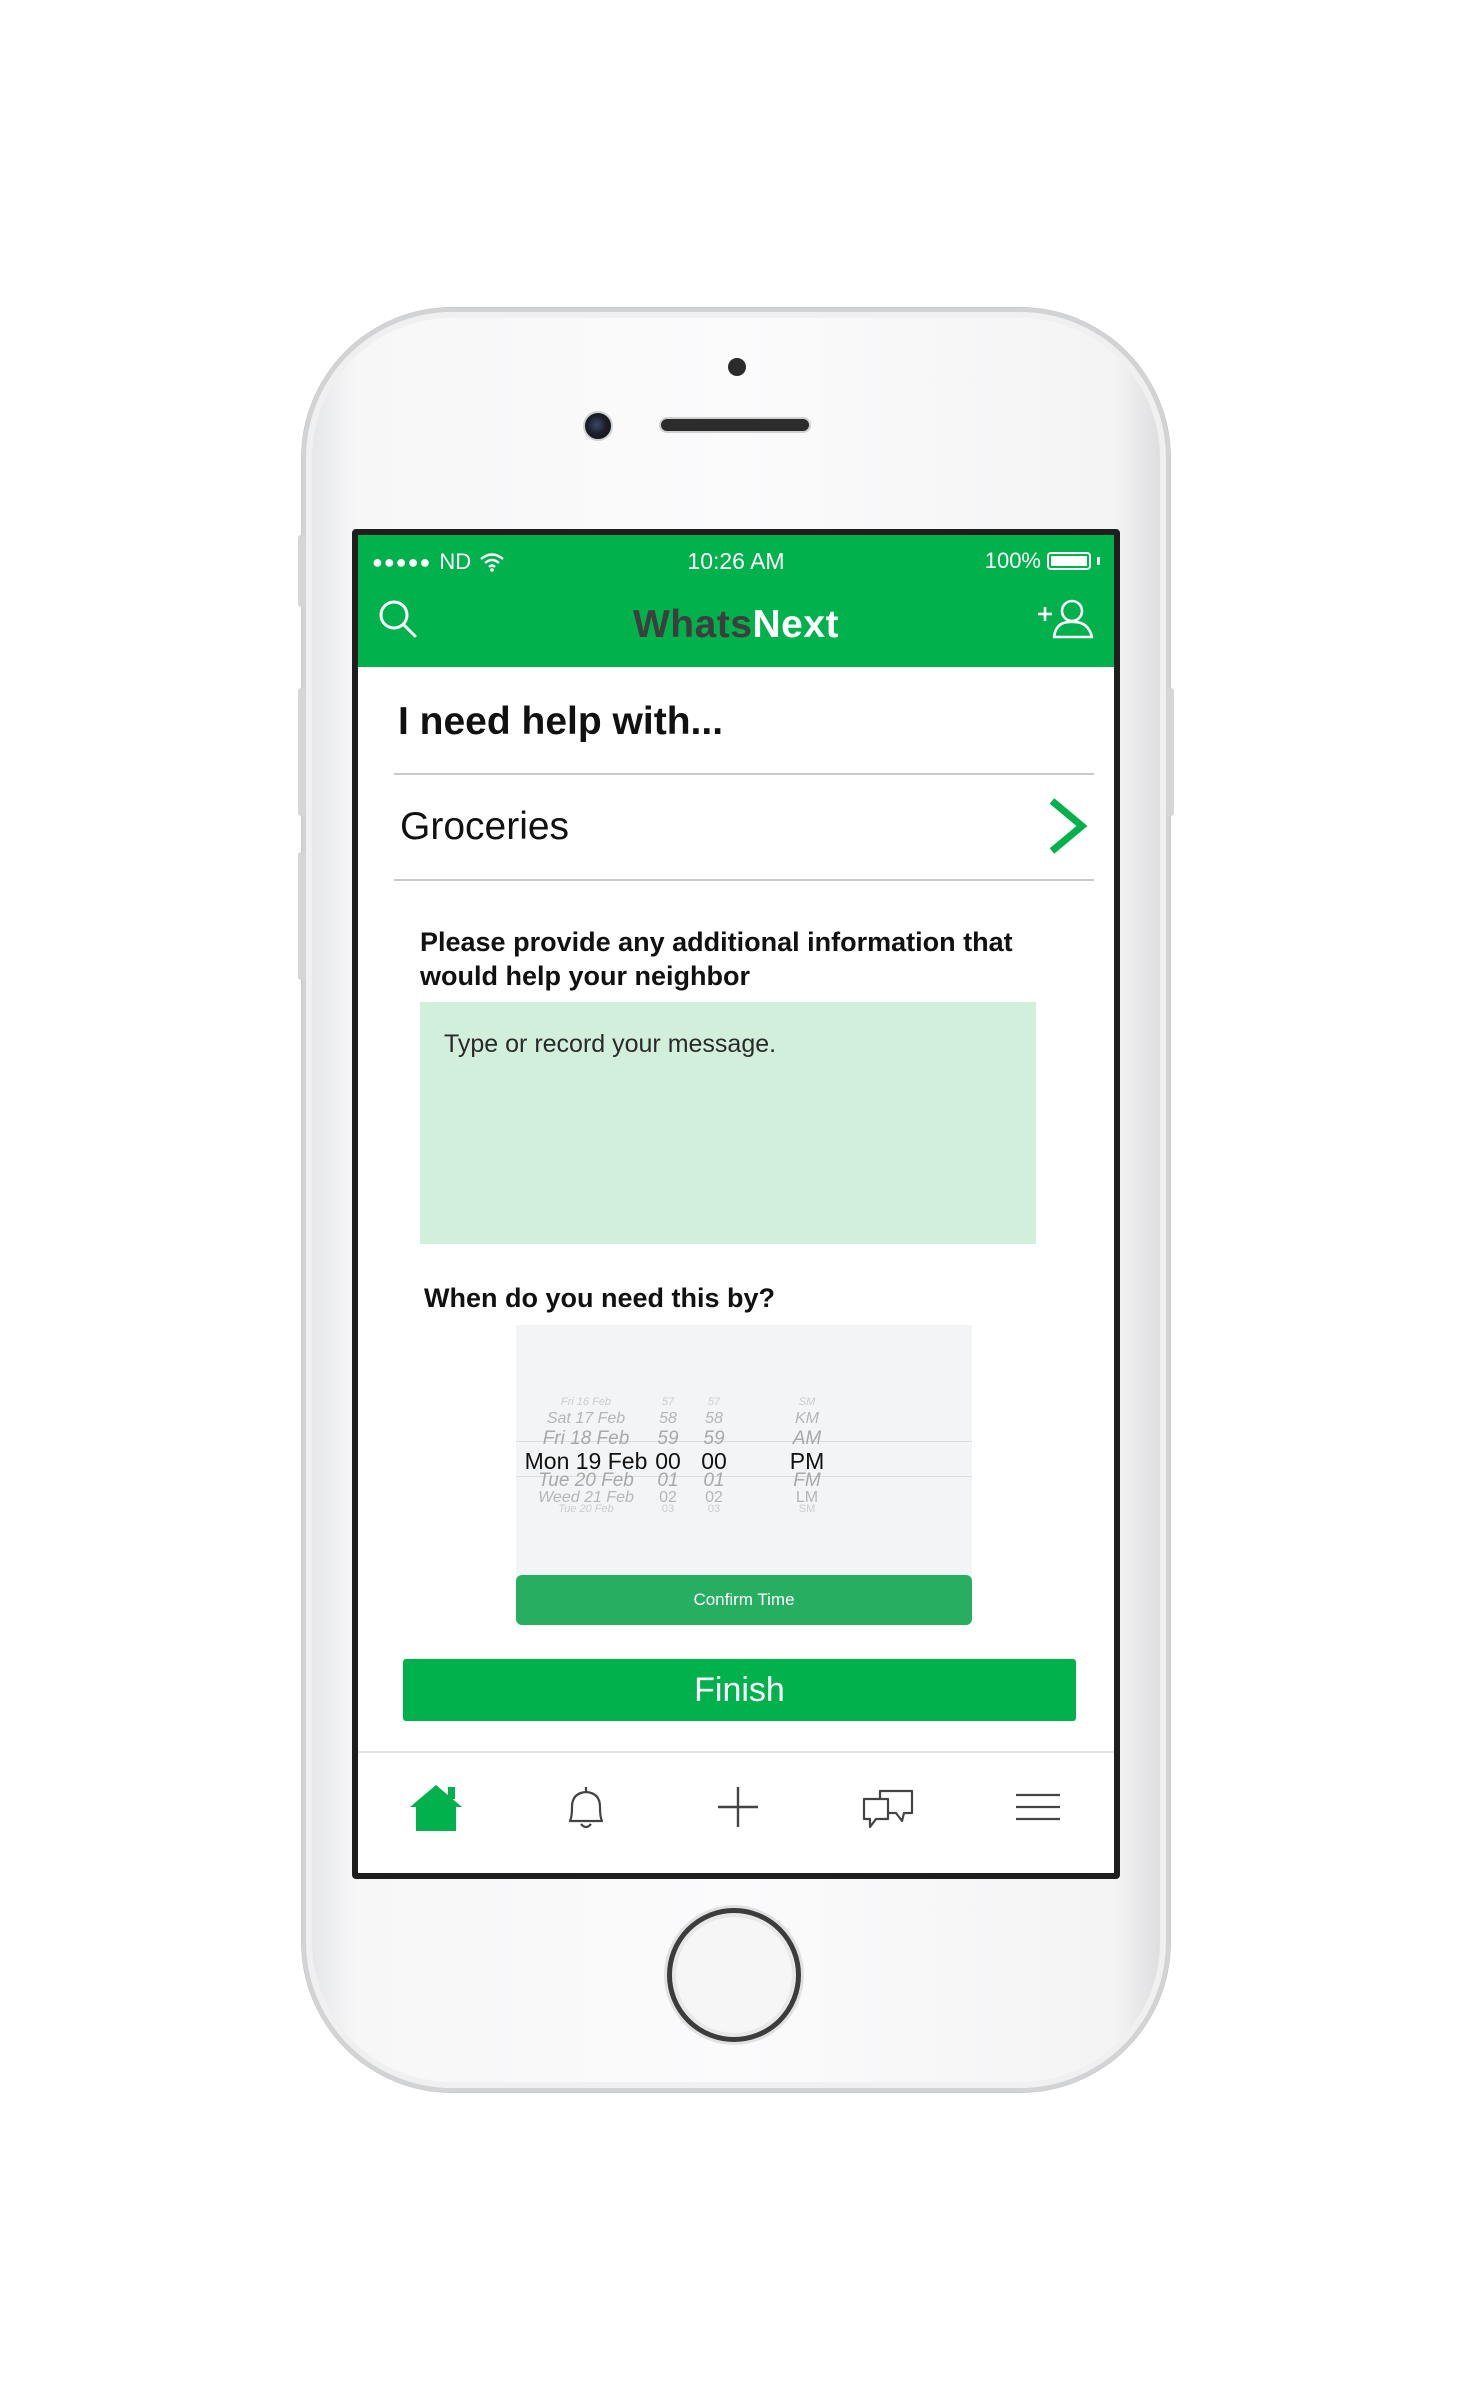 The image size is (1471, 2402). I want to click on category-selector: Groceries, so click(744, 827).